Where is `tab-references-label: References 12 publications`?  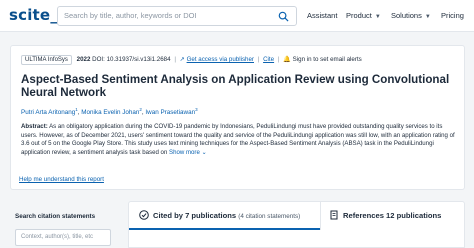 tab-references-label: References 12 publications is located at coordinates (392, 215).